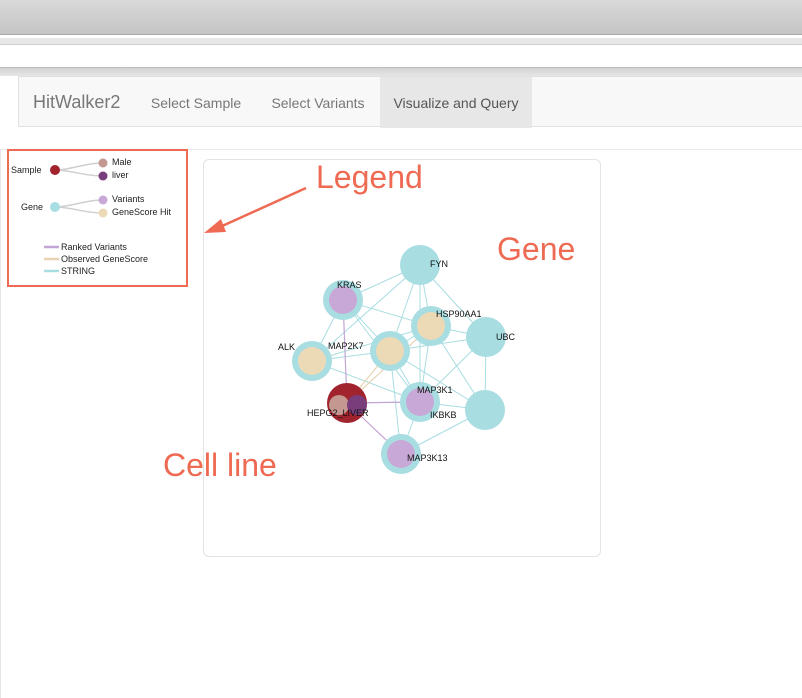 This screenshot has height=698, width=802. I want to click on legend-male-label: Male, so click(122, 162).